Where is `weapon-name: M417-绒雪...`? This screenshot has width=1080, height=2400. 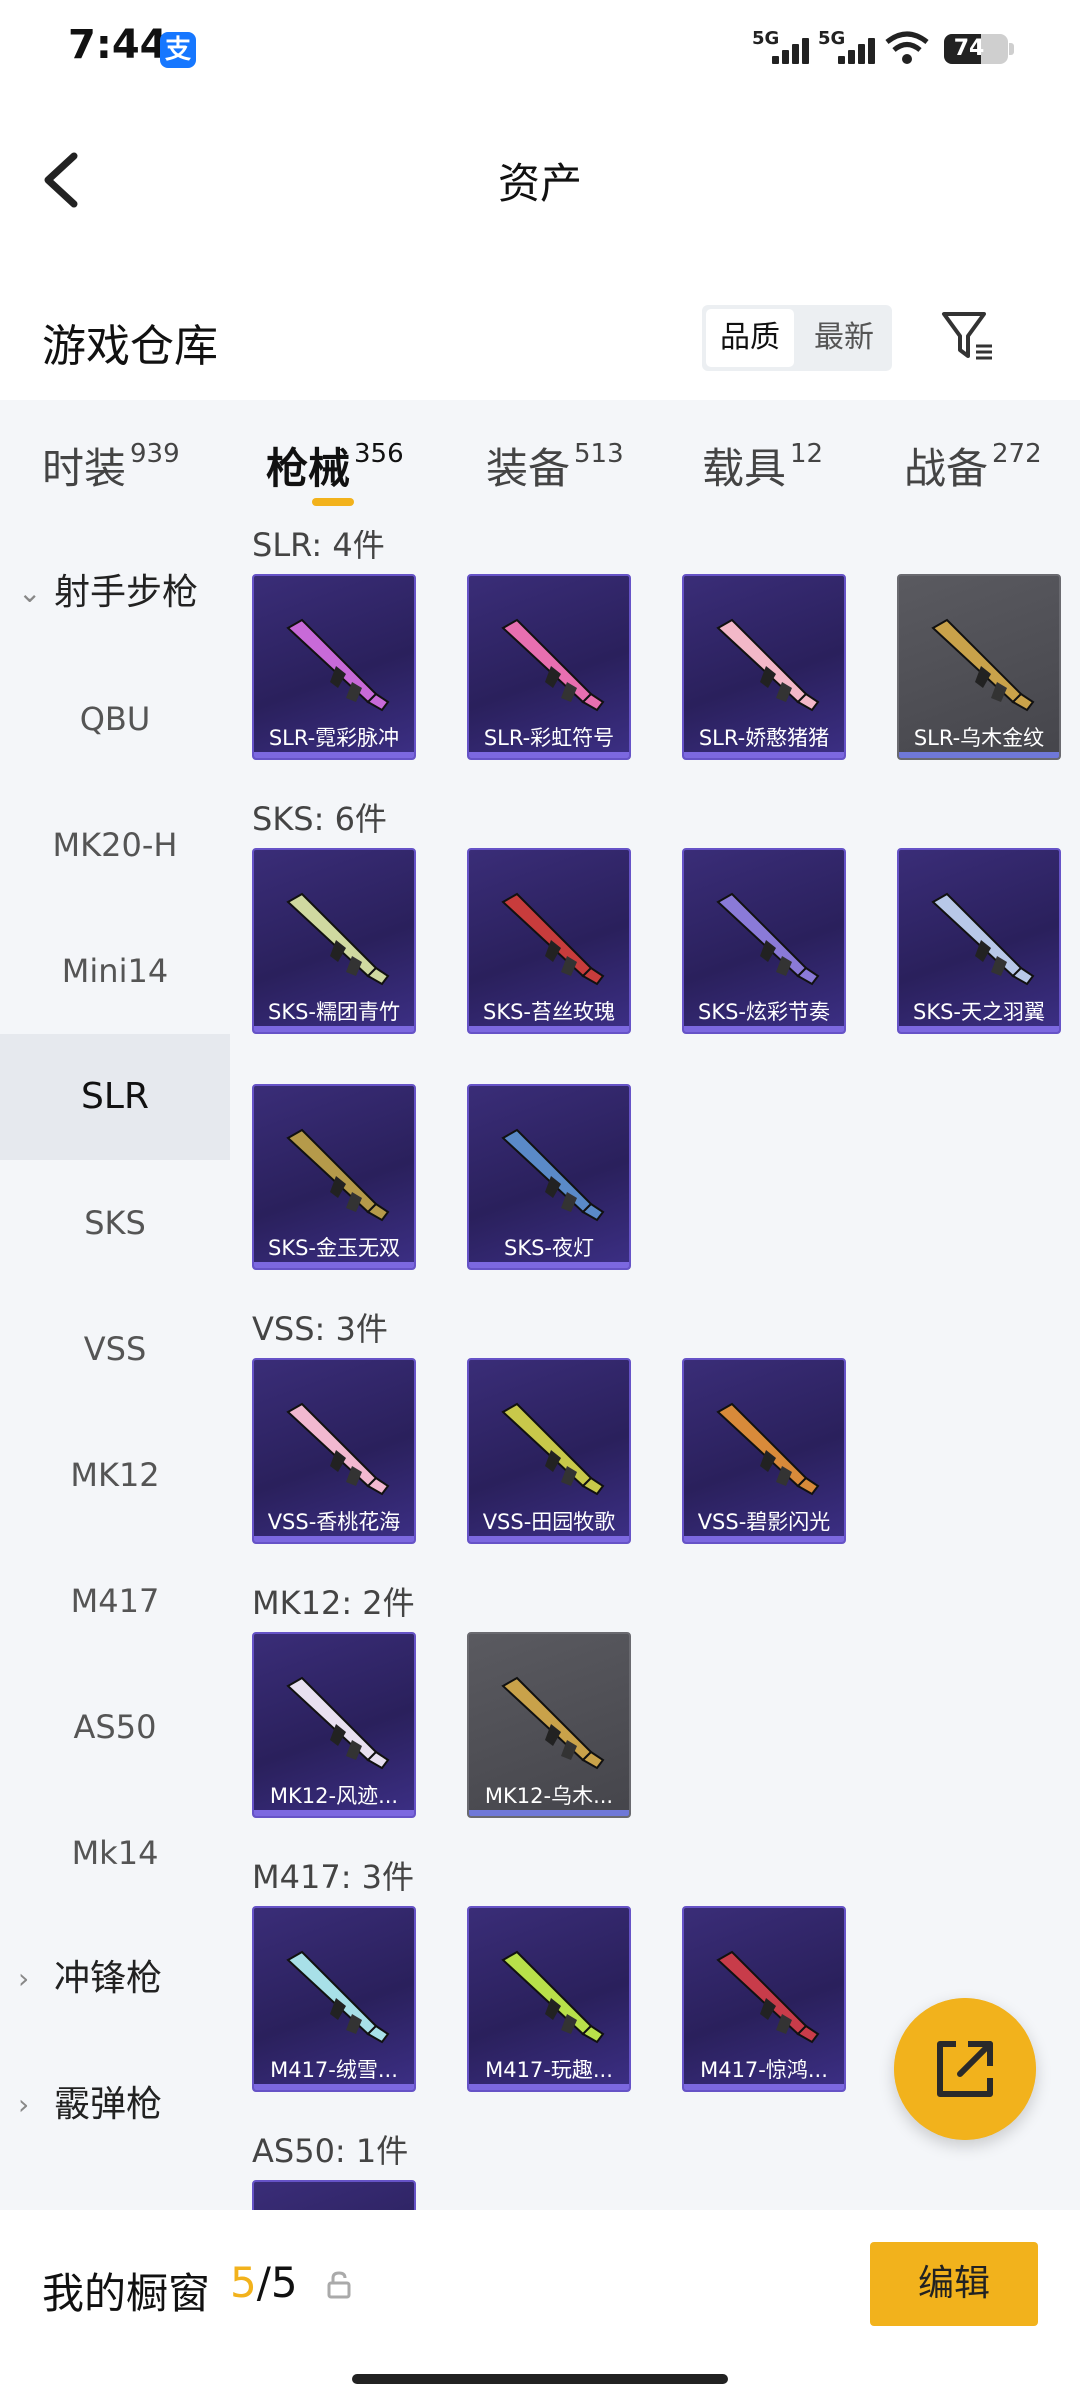
weapon-name: M417-绒雪... is located at coordinates (334, 2070).